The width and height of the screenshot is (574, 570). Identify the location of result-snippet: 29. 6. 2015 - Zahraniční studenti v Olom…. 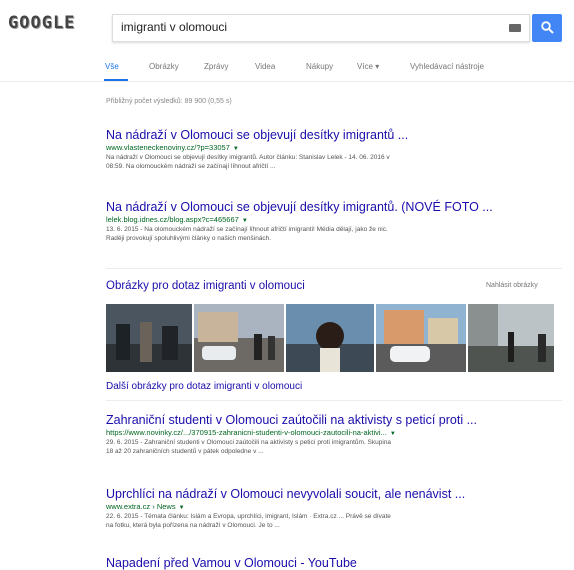
(249, 447).